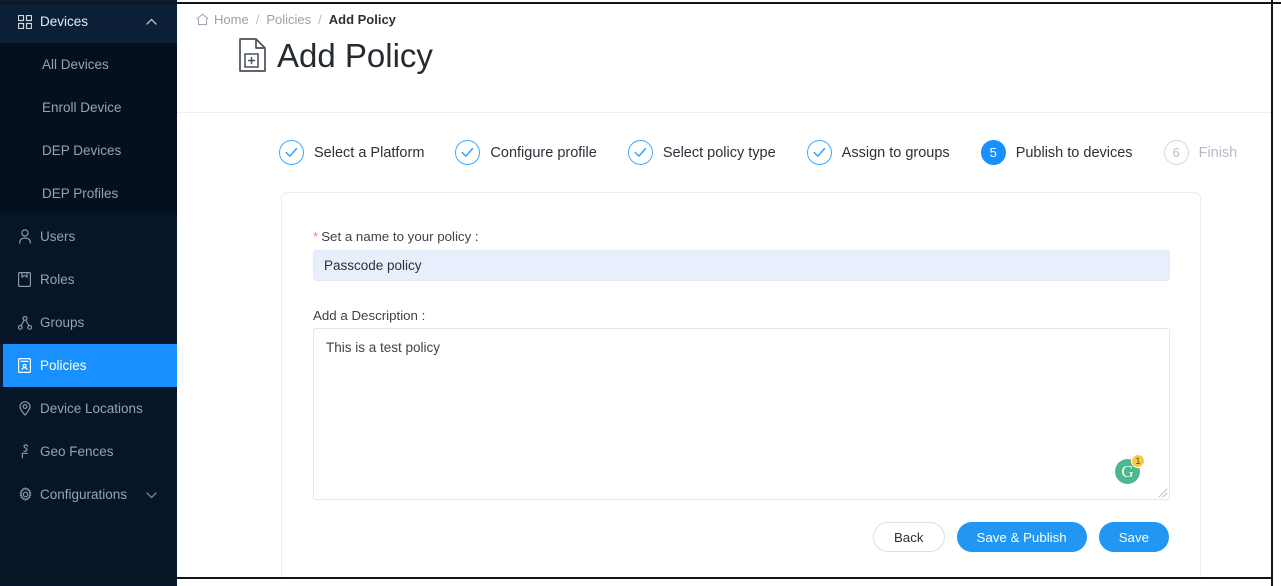  I want to click on home-icon, so click(202, 19).